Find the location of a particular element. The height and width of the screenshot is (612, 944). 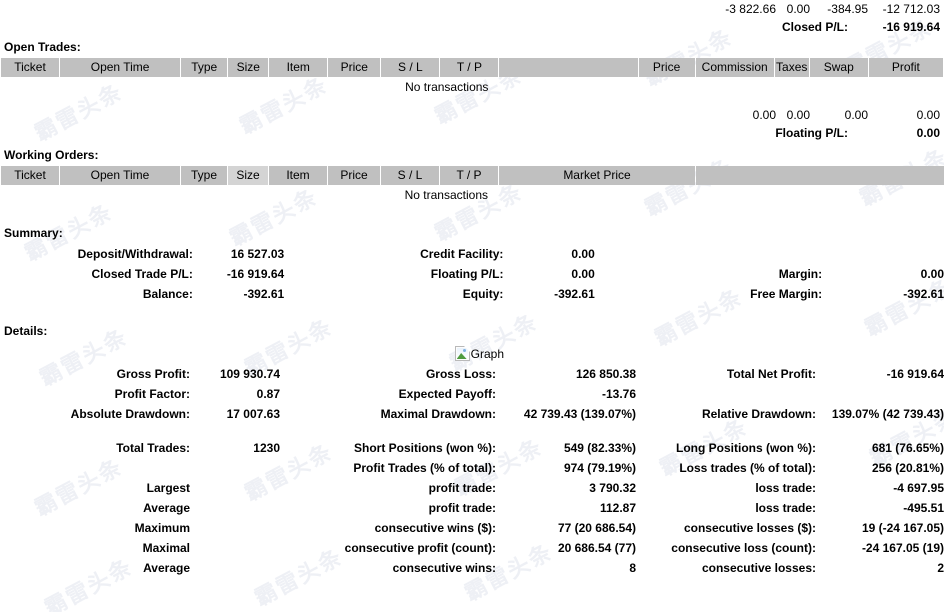

open-th-type: Type is located at coordinates (204, 67).